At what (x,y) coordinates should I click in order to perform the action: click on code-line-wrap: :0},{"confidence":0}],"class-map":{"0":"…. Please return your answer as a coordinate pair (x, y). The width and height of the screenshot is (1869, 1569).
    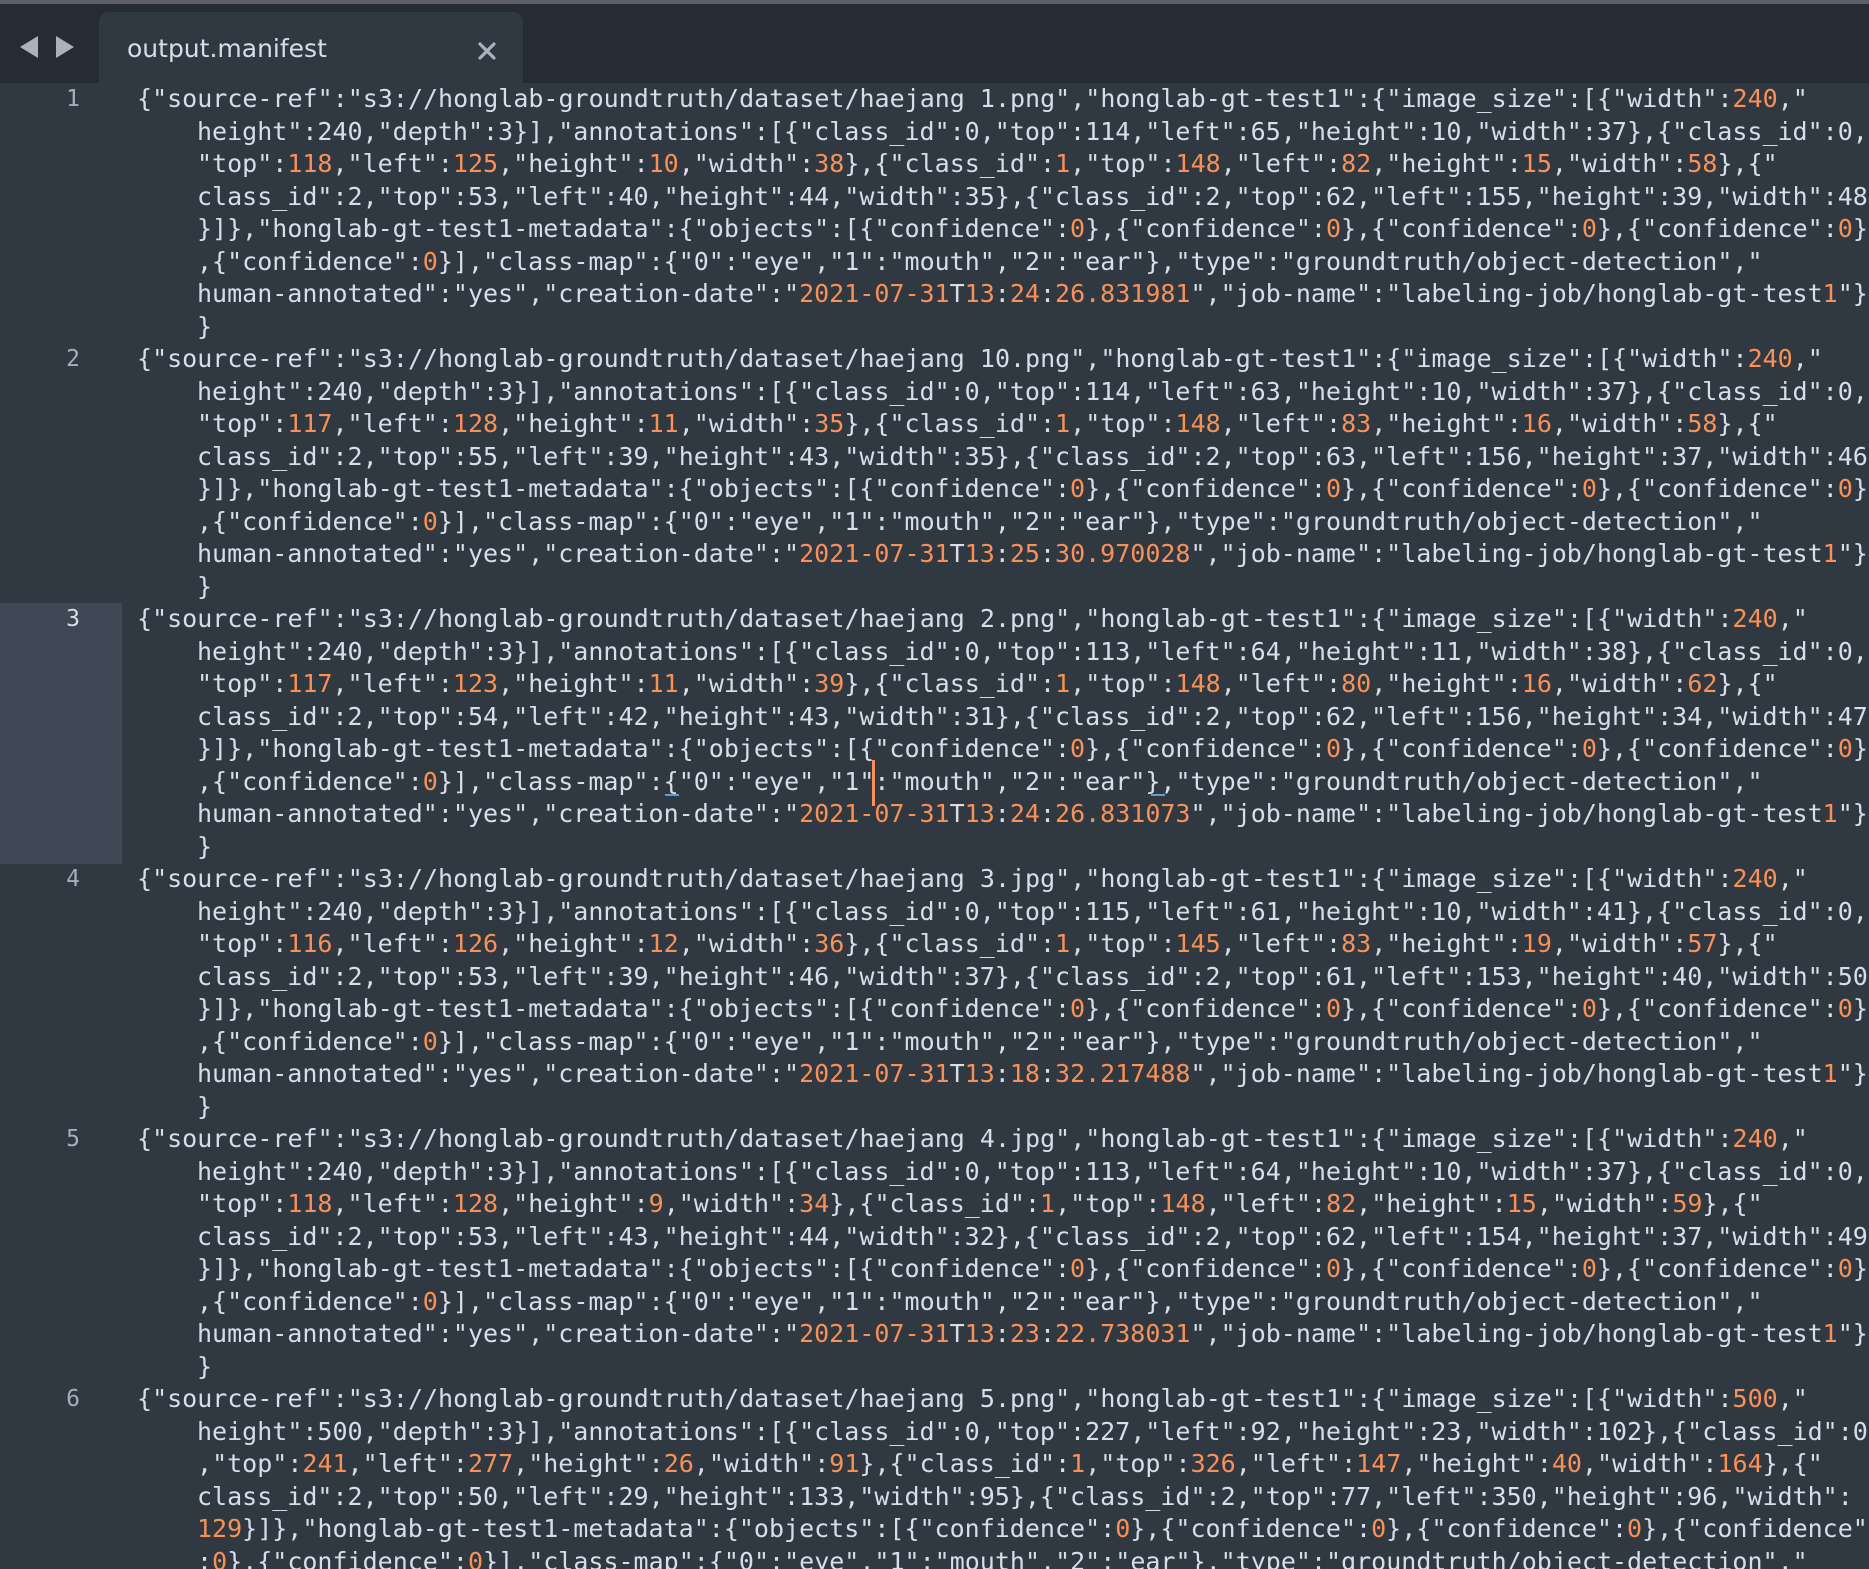
    Looking at the image, I should click on (1002, 1557).